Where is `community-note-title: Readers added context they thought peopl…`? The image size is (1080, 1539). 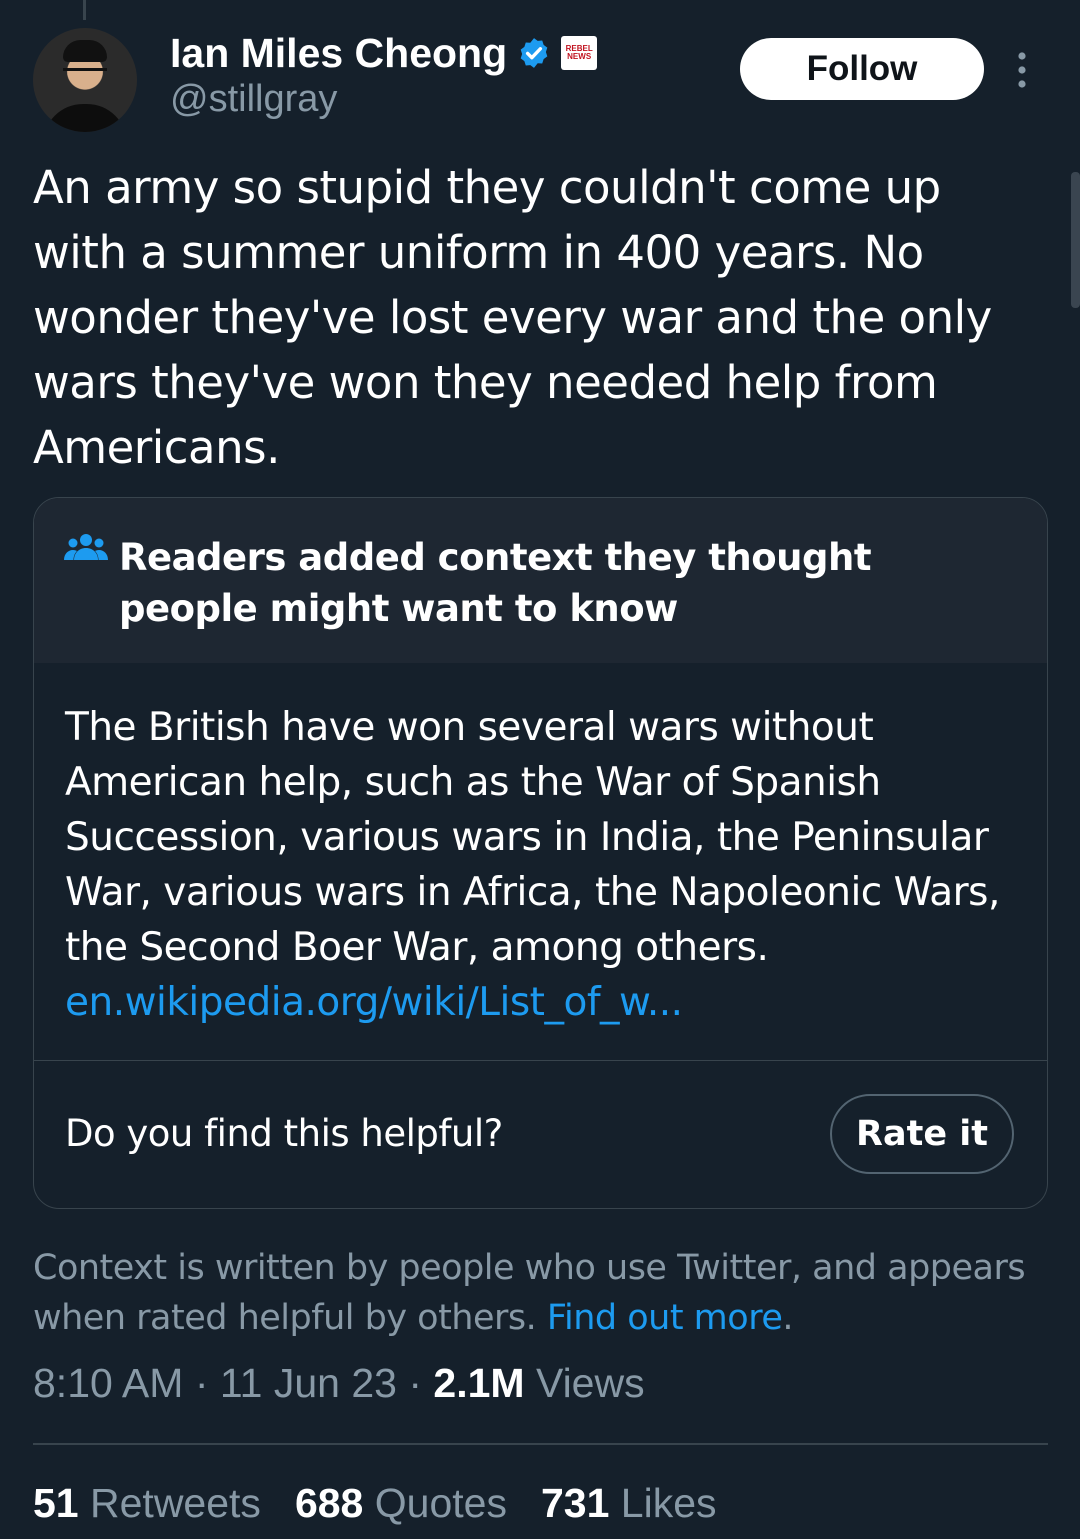
community-note-title: Readers added context they thought peopl… is located at coordinates (495, 583).